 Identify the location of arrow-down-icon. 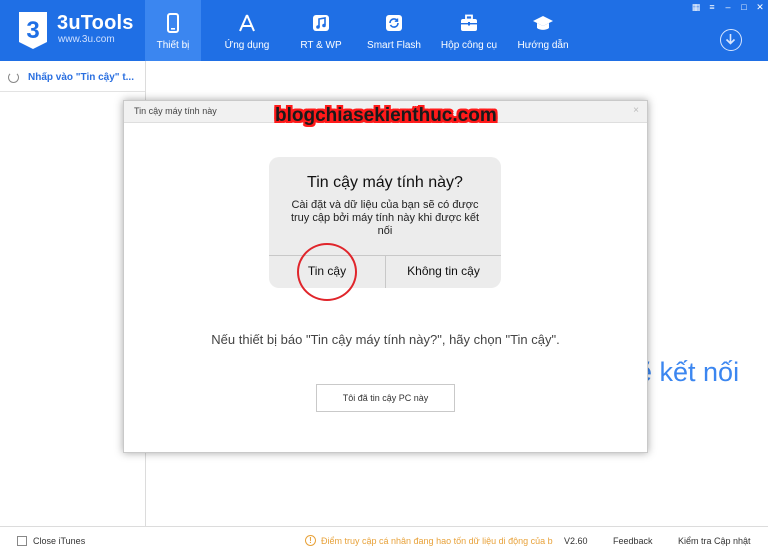
(730, 39).